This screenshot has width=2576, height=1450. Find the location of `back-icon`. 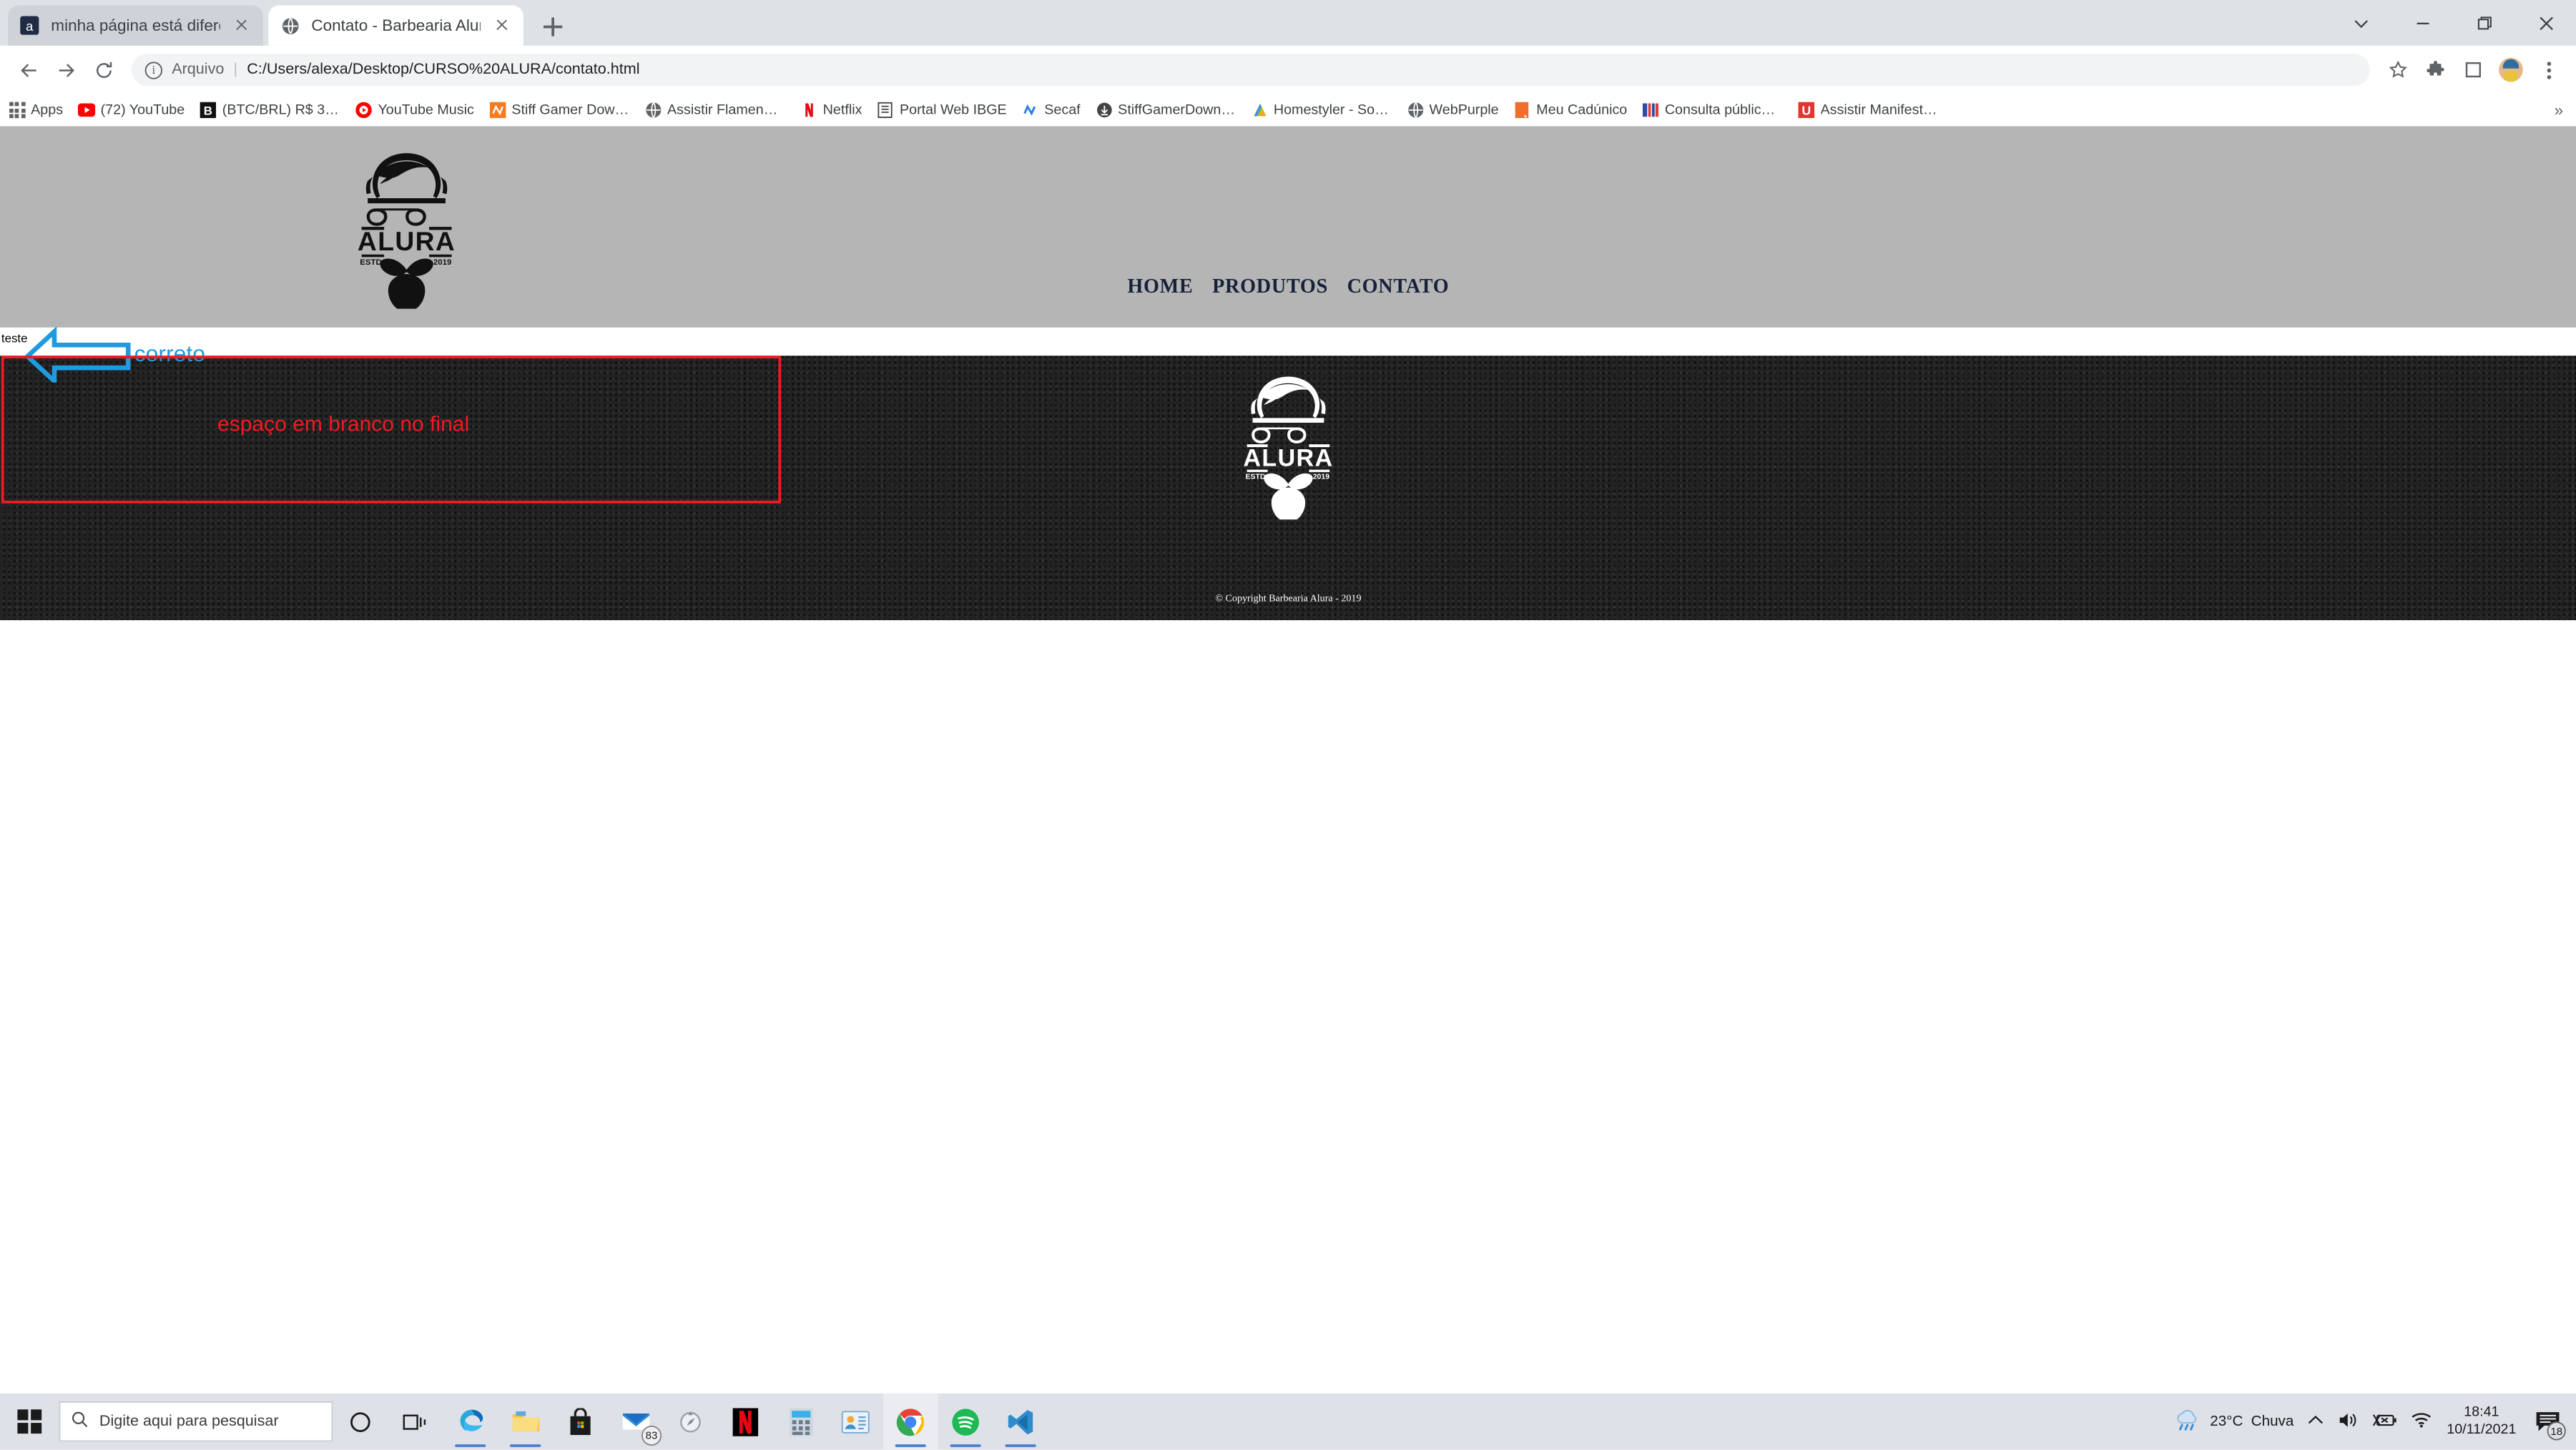

back-icon is located at coordinates (28, 69).